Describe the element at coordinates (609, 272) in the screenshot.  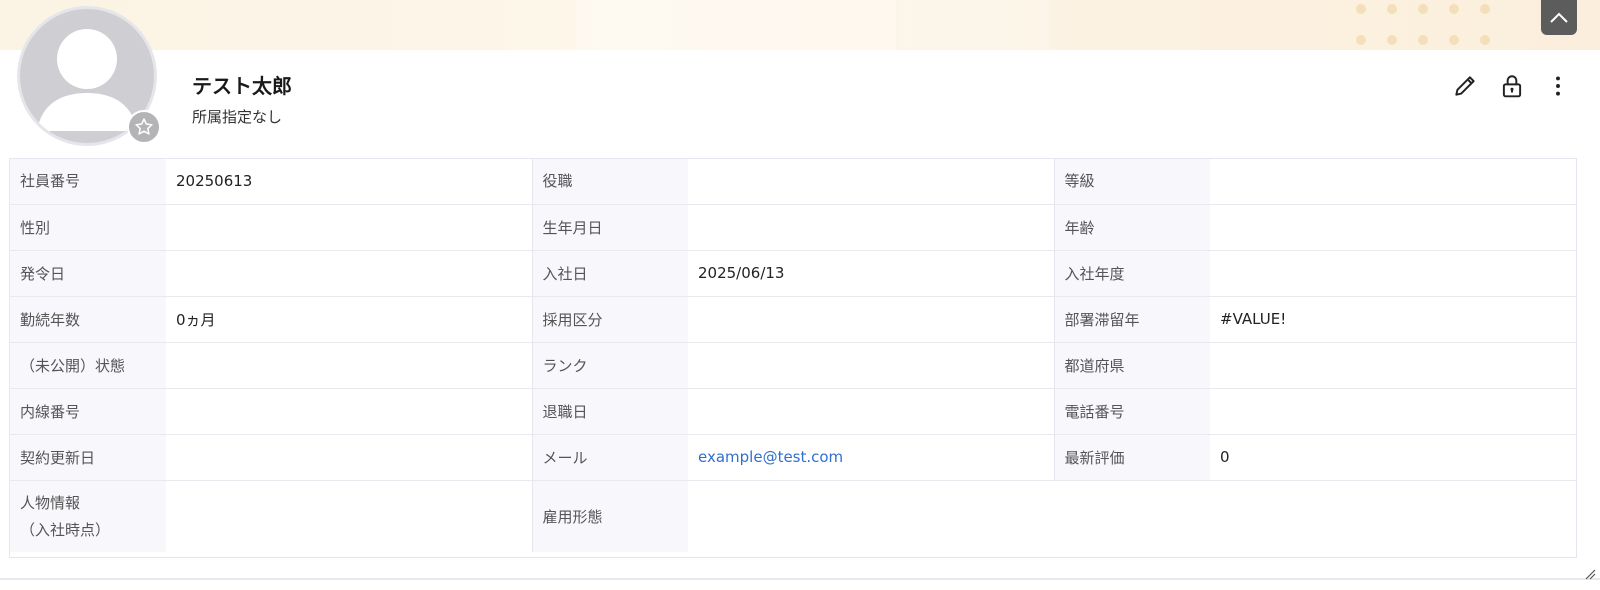
I see `field-label: 入社日` at that location.